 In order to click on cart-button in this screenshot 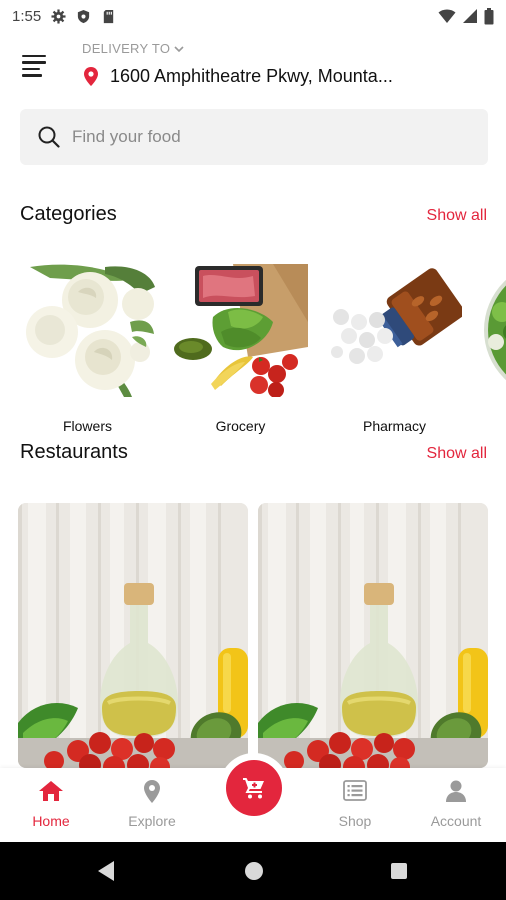, I will do `click(254, 788)`.